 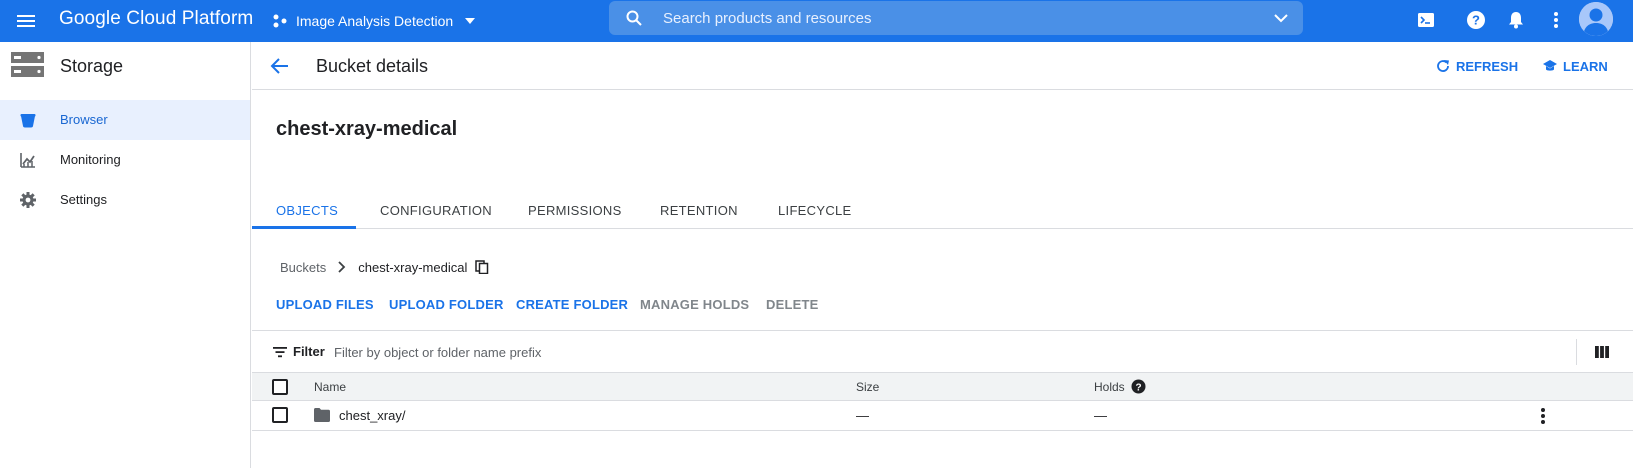 I want to click on refresh-button: REFRESH, so click(x=1476, y=66).